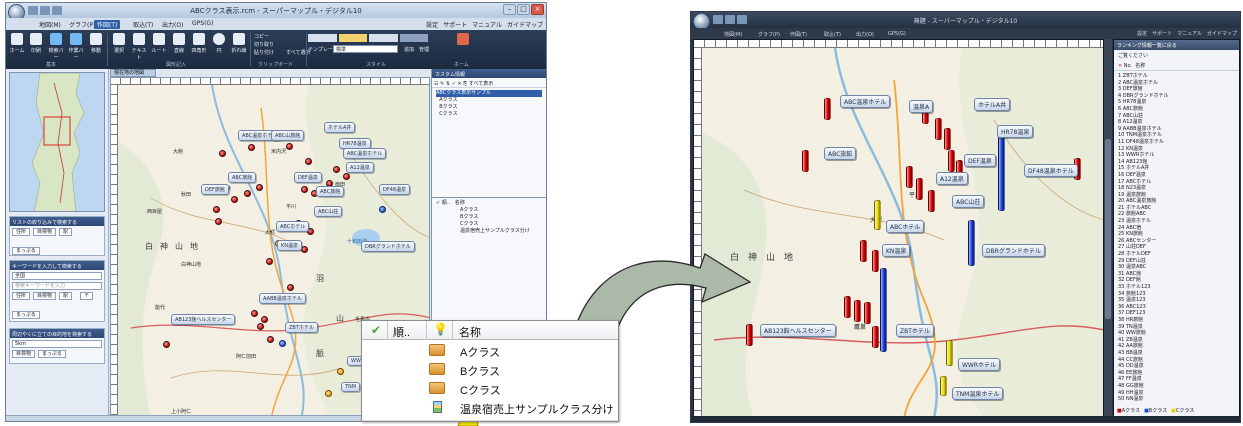 This screenshot has width=1243, height=426. I want to click on search-bar-button: 検索バー, so click(56, 47).